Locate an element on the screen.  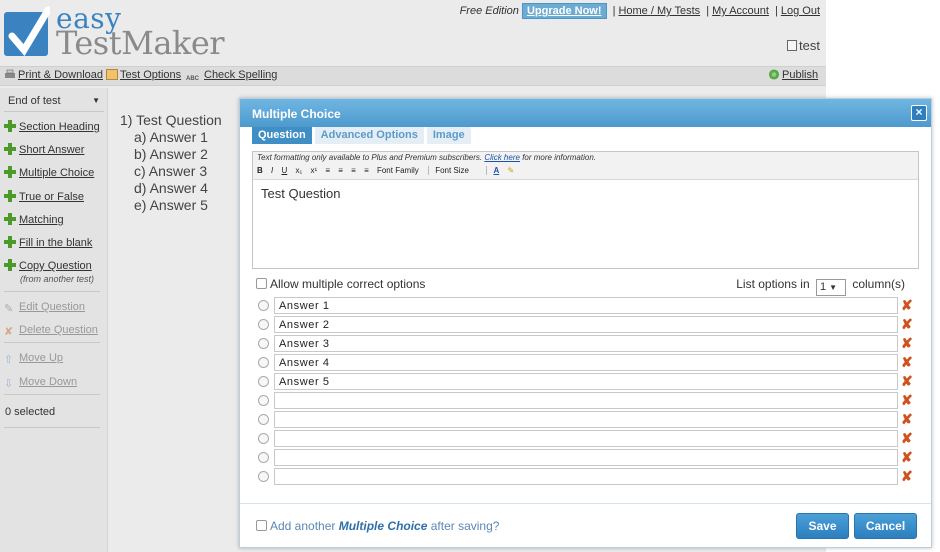
logout-link: Log Out is located at coordinates (800, 11).